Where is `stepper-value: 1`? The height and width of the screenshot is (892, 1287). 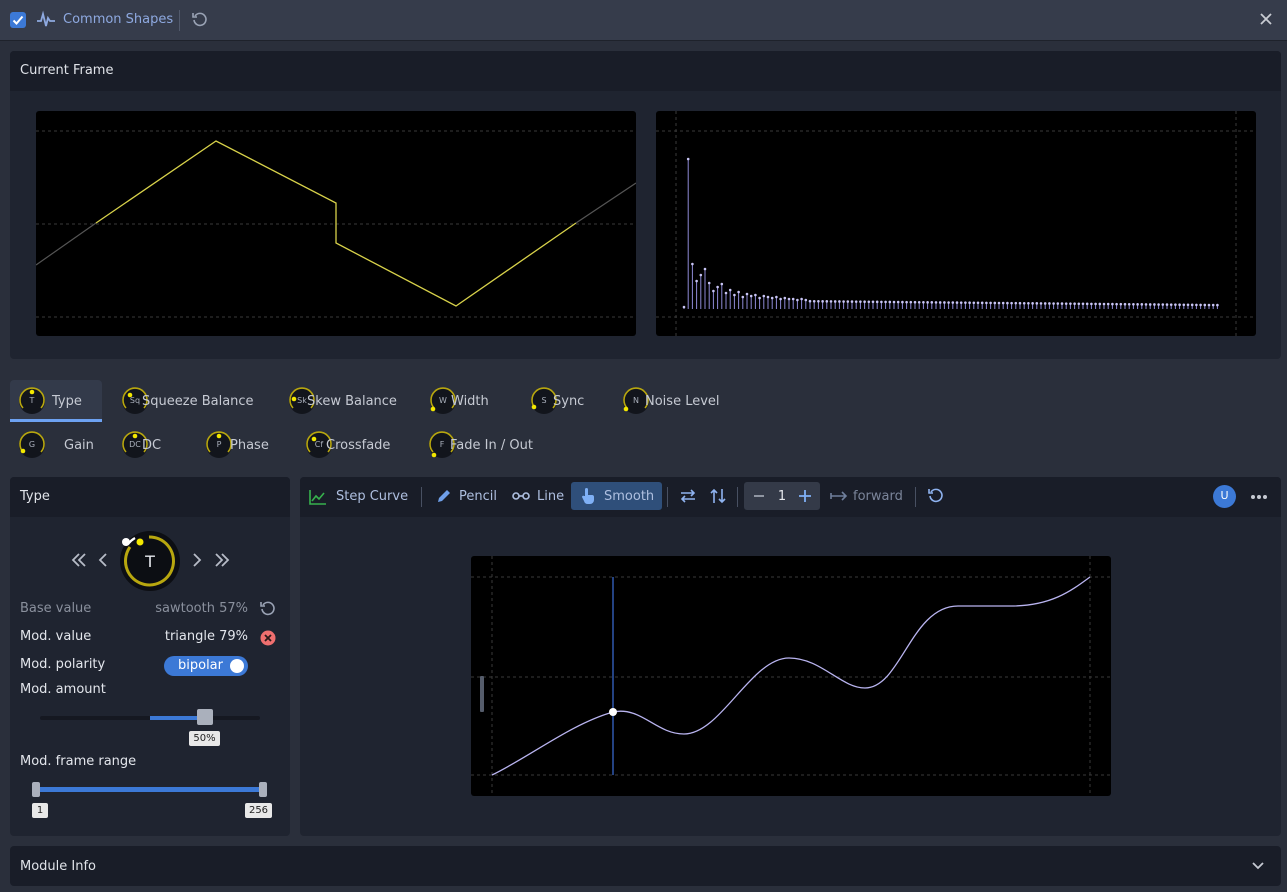 stepper-value: 1 is located at coordinates (782, 496).